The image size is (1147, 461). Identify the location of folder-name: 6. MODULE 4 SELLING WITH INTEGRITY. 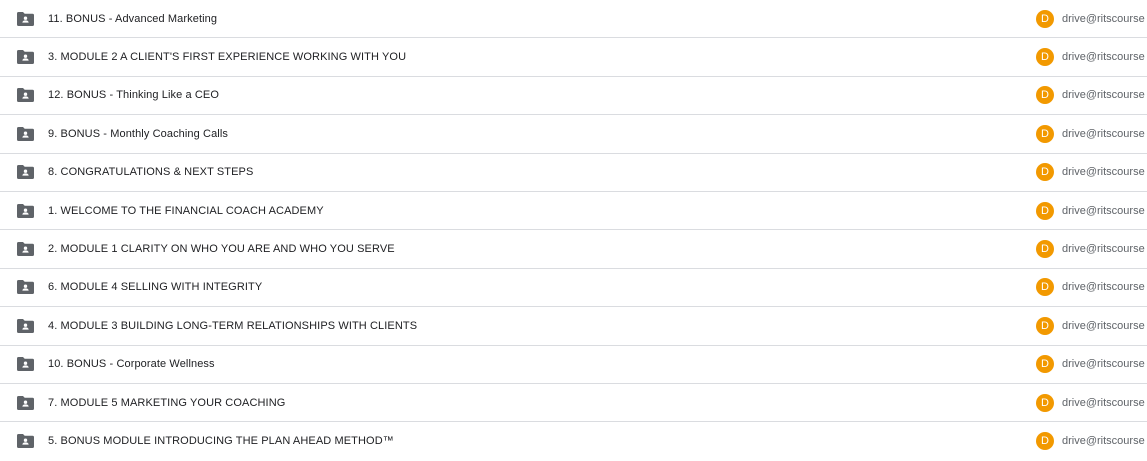
(155, 287).